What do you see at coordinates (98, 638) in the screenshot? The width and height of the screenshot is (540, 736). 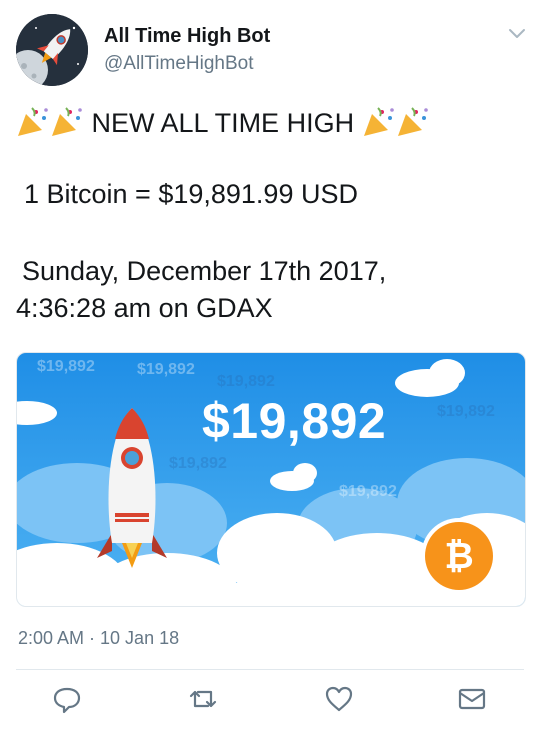 I see `tweet-timestamp: 2:00 AM · 10 Jan 18` at bounding box center [98, 638].